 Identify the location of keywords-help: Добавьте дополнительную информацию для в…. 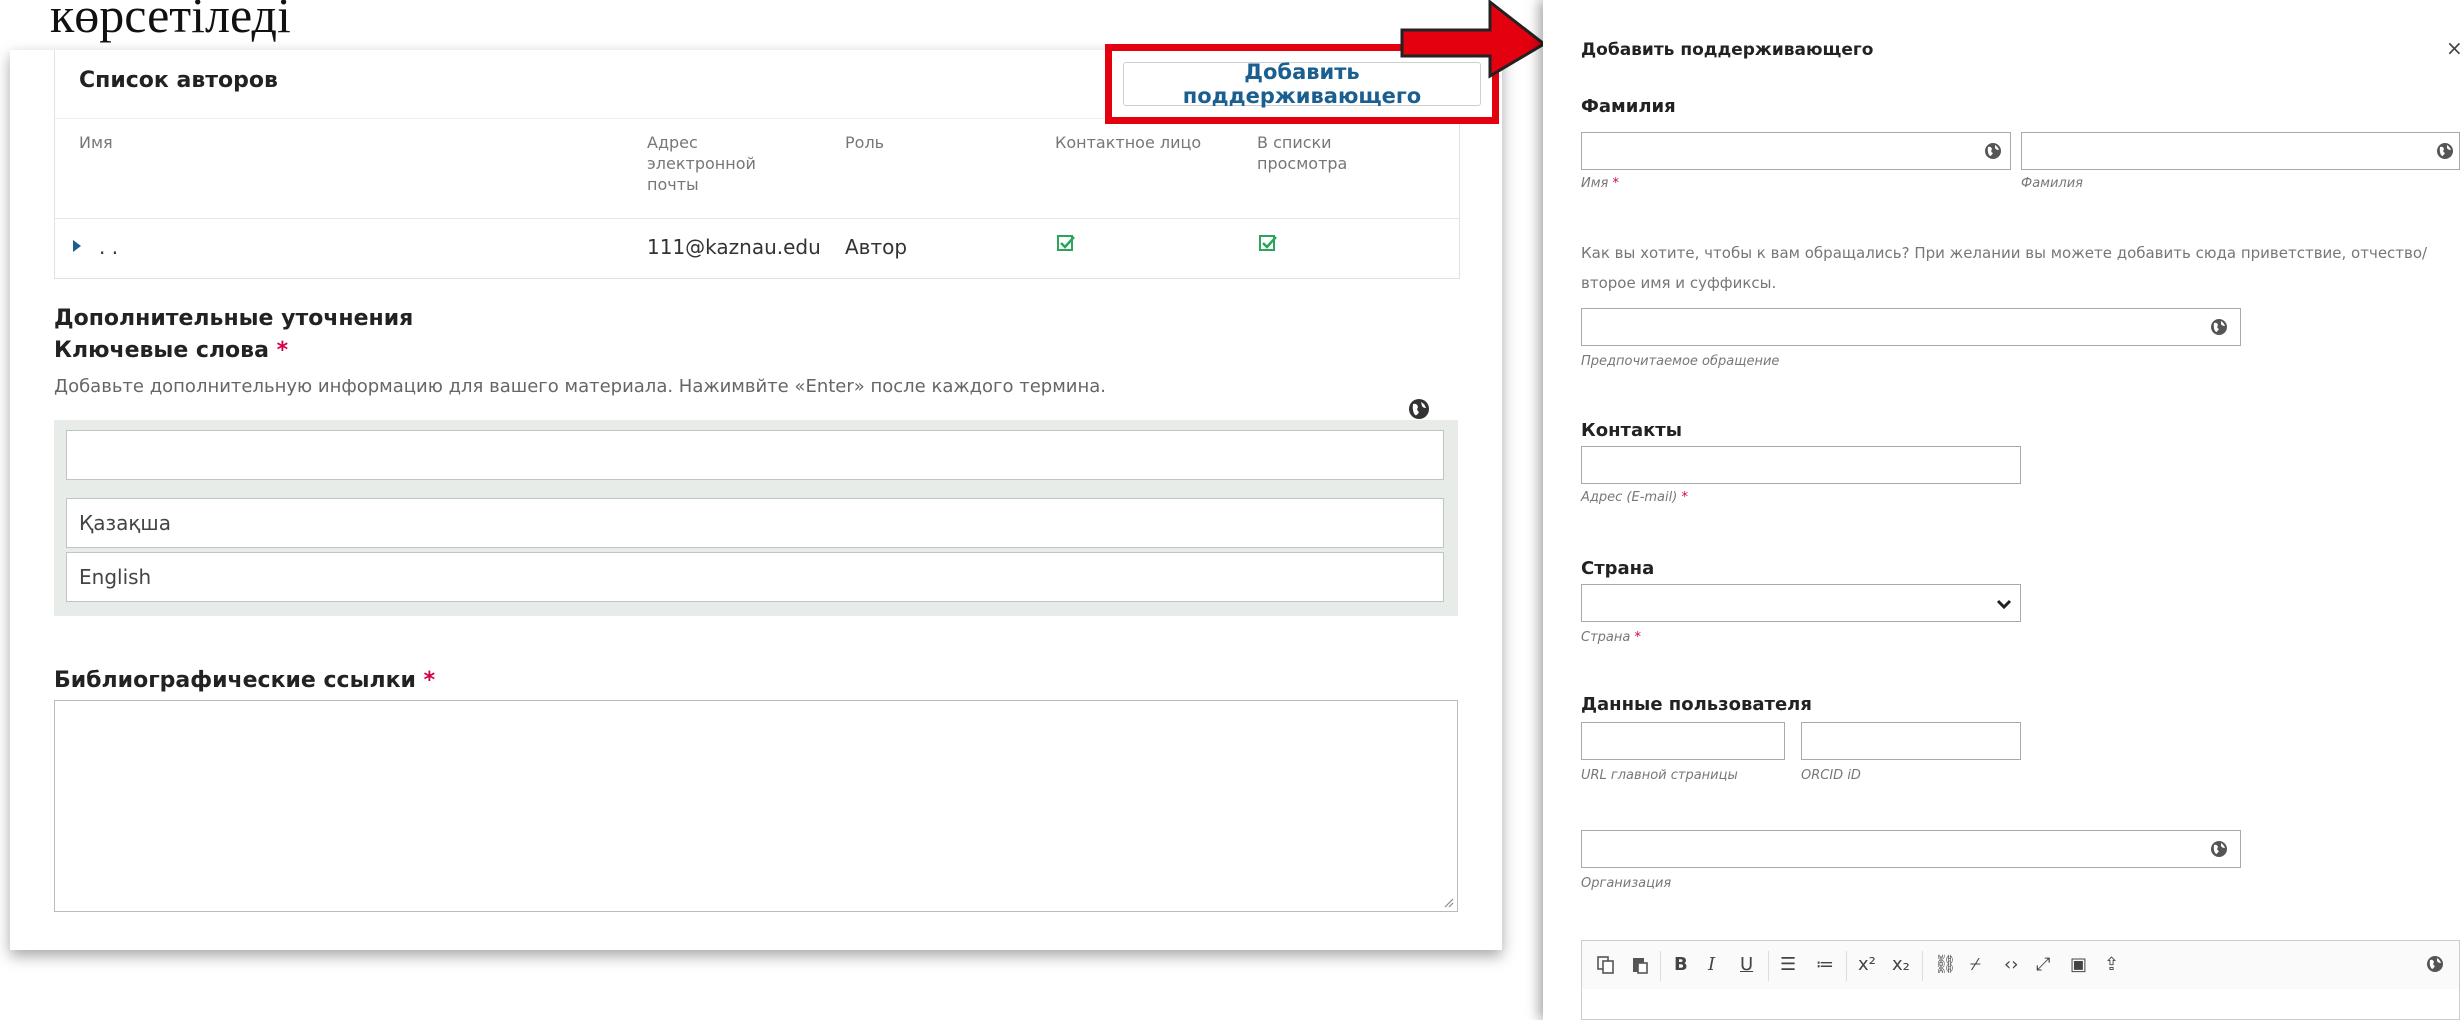
(580, 386).